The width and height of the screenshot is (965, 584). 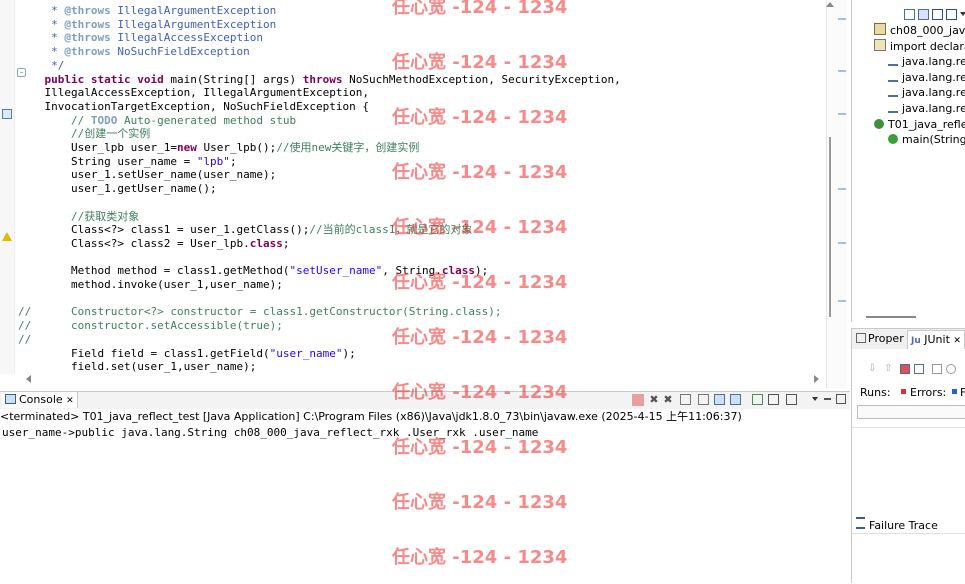 I want to click on code-line: String user_name = "lpb";, so click(x=127, y=162).